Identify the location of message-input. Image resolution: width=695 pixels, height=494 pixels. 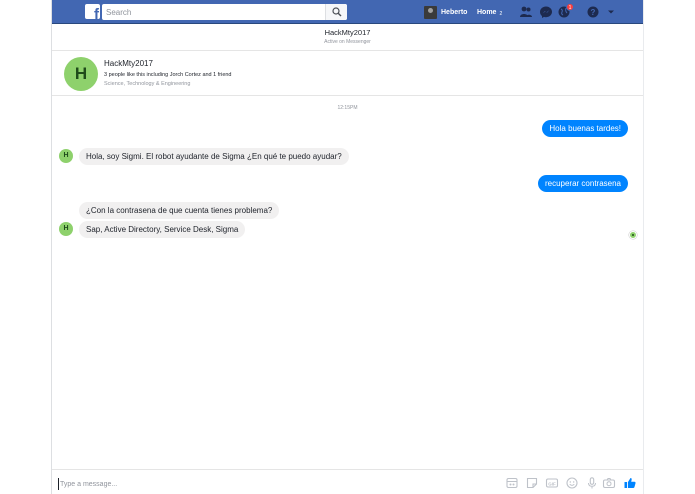
(273, 484).